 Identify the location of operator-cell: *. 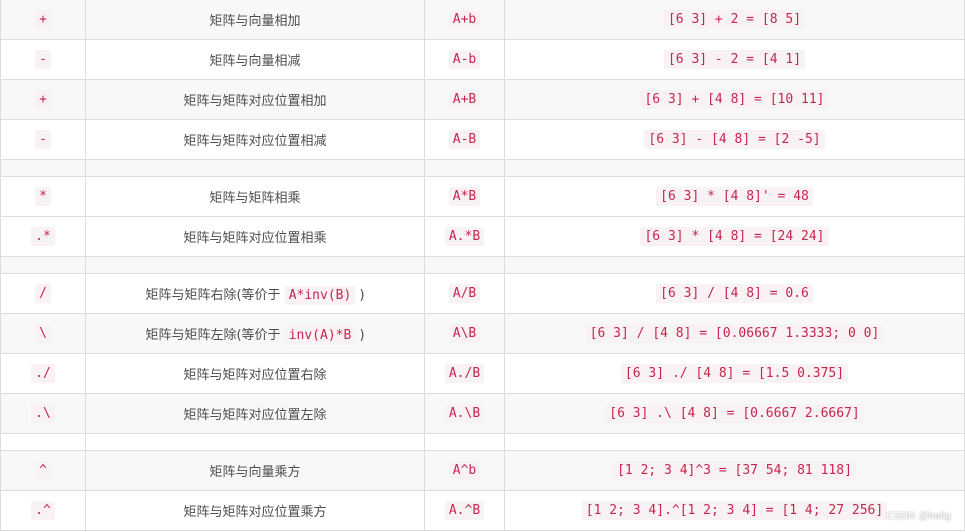
(43, 196).